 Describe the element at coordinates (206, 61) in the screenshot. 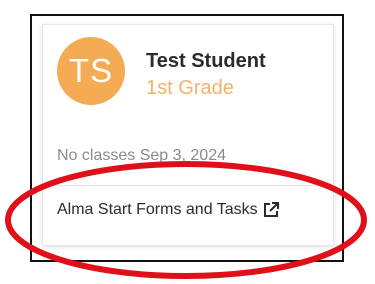

I see `student-name: Test Student` at that location.